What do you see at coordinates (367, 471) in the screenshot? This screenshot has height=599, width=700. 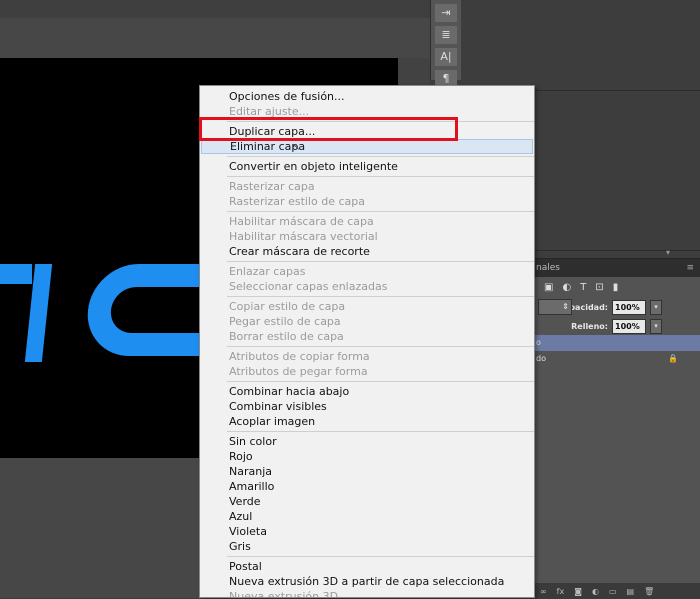 I see `menu-item: Naranja` at bounding box center [367, 471].